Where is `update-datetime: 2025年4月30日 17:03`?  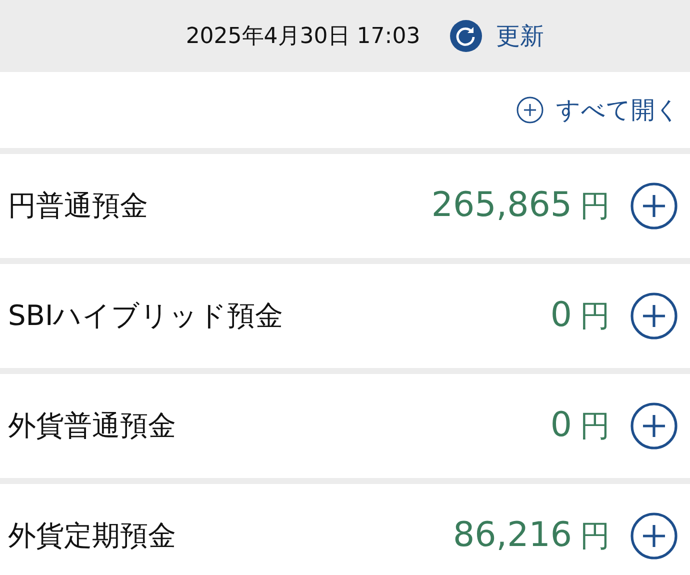
update-datetime: 2025年4月30日 17:03 is located at coordinates (303, 37).